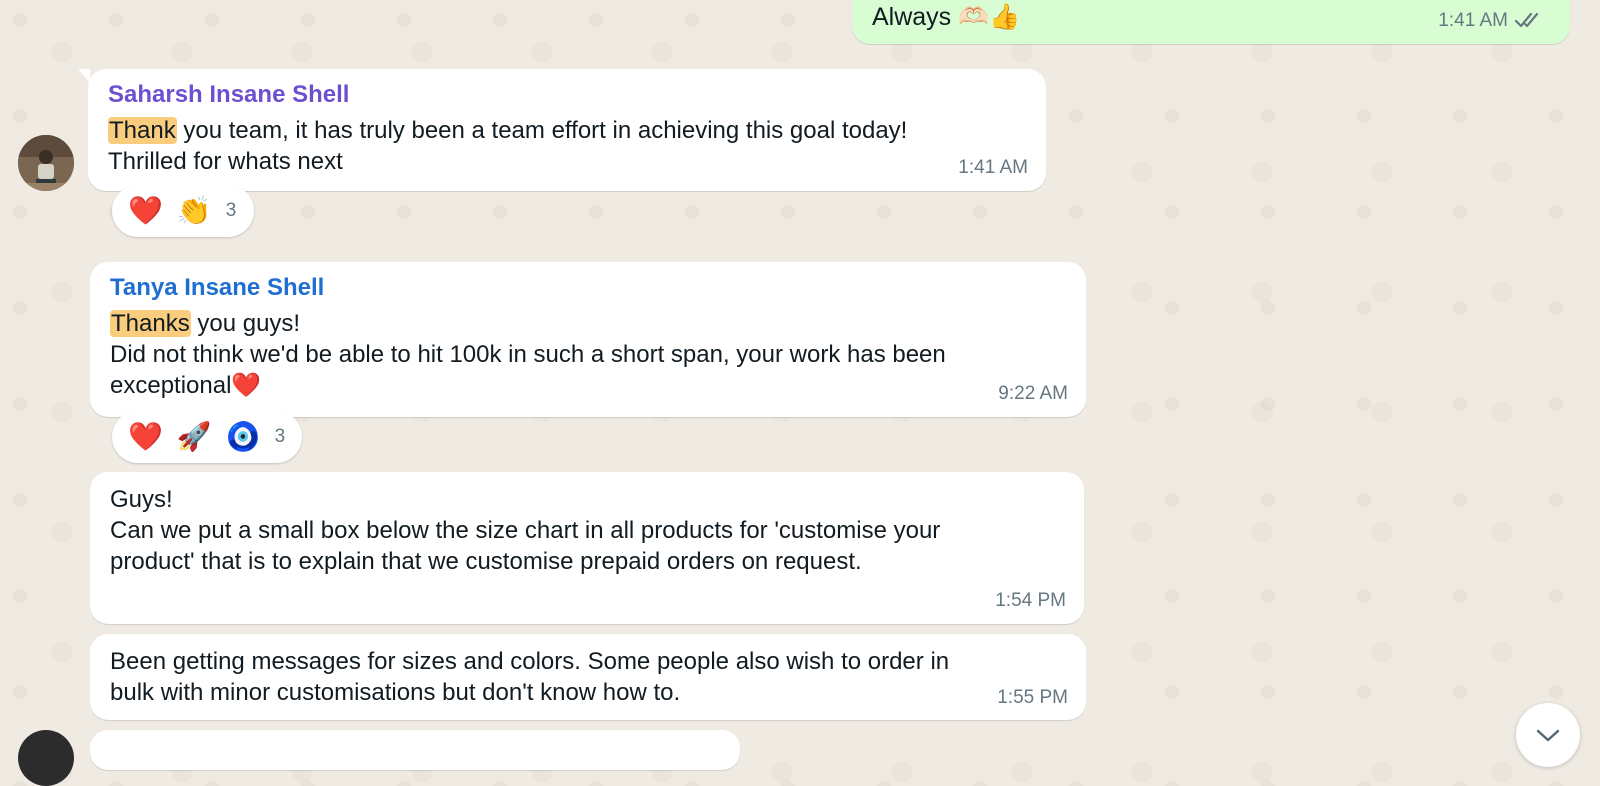 The width and height of the screenshot is (1600, 786). I want to click on sender-name: Tanya Insane Shell, so click(217, 288).